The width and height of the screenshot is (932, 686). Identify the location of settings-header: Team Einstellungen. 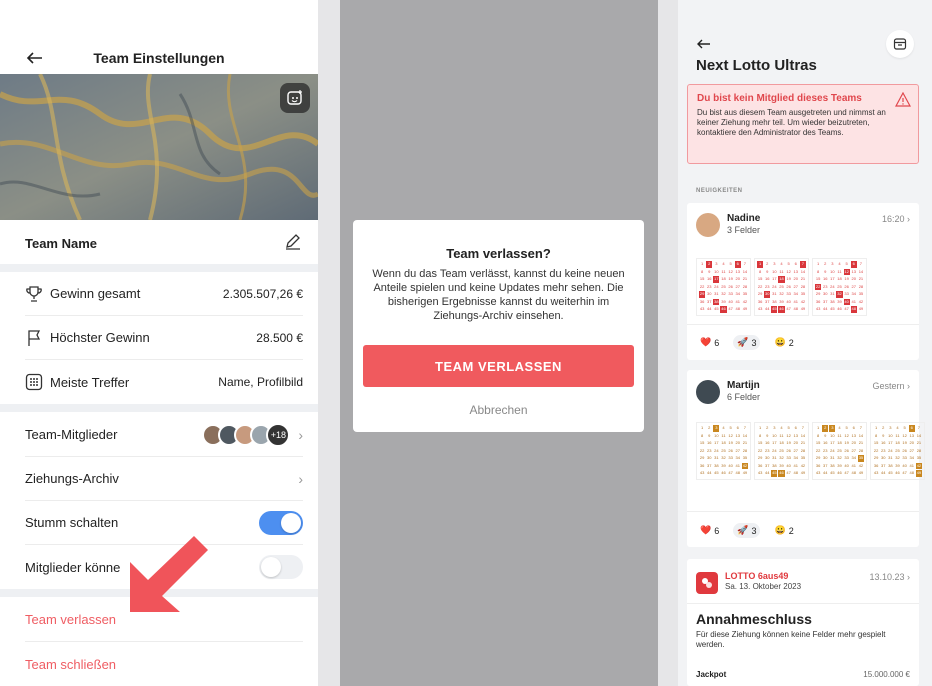
(159, 59).